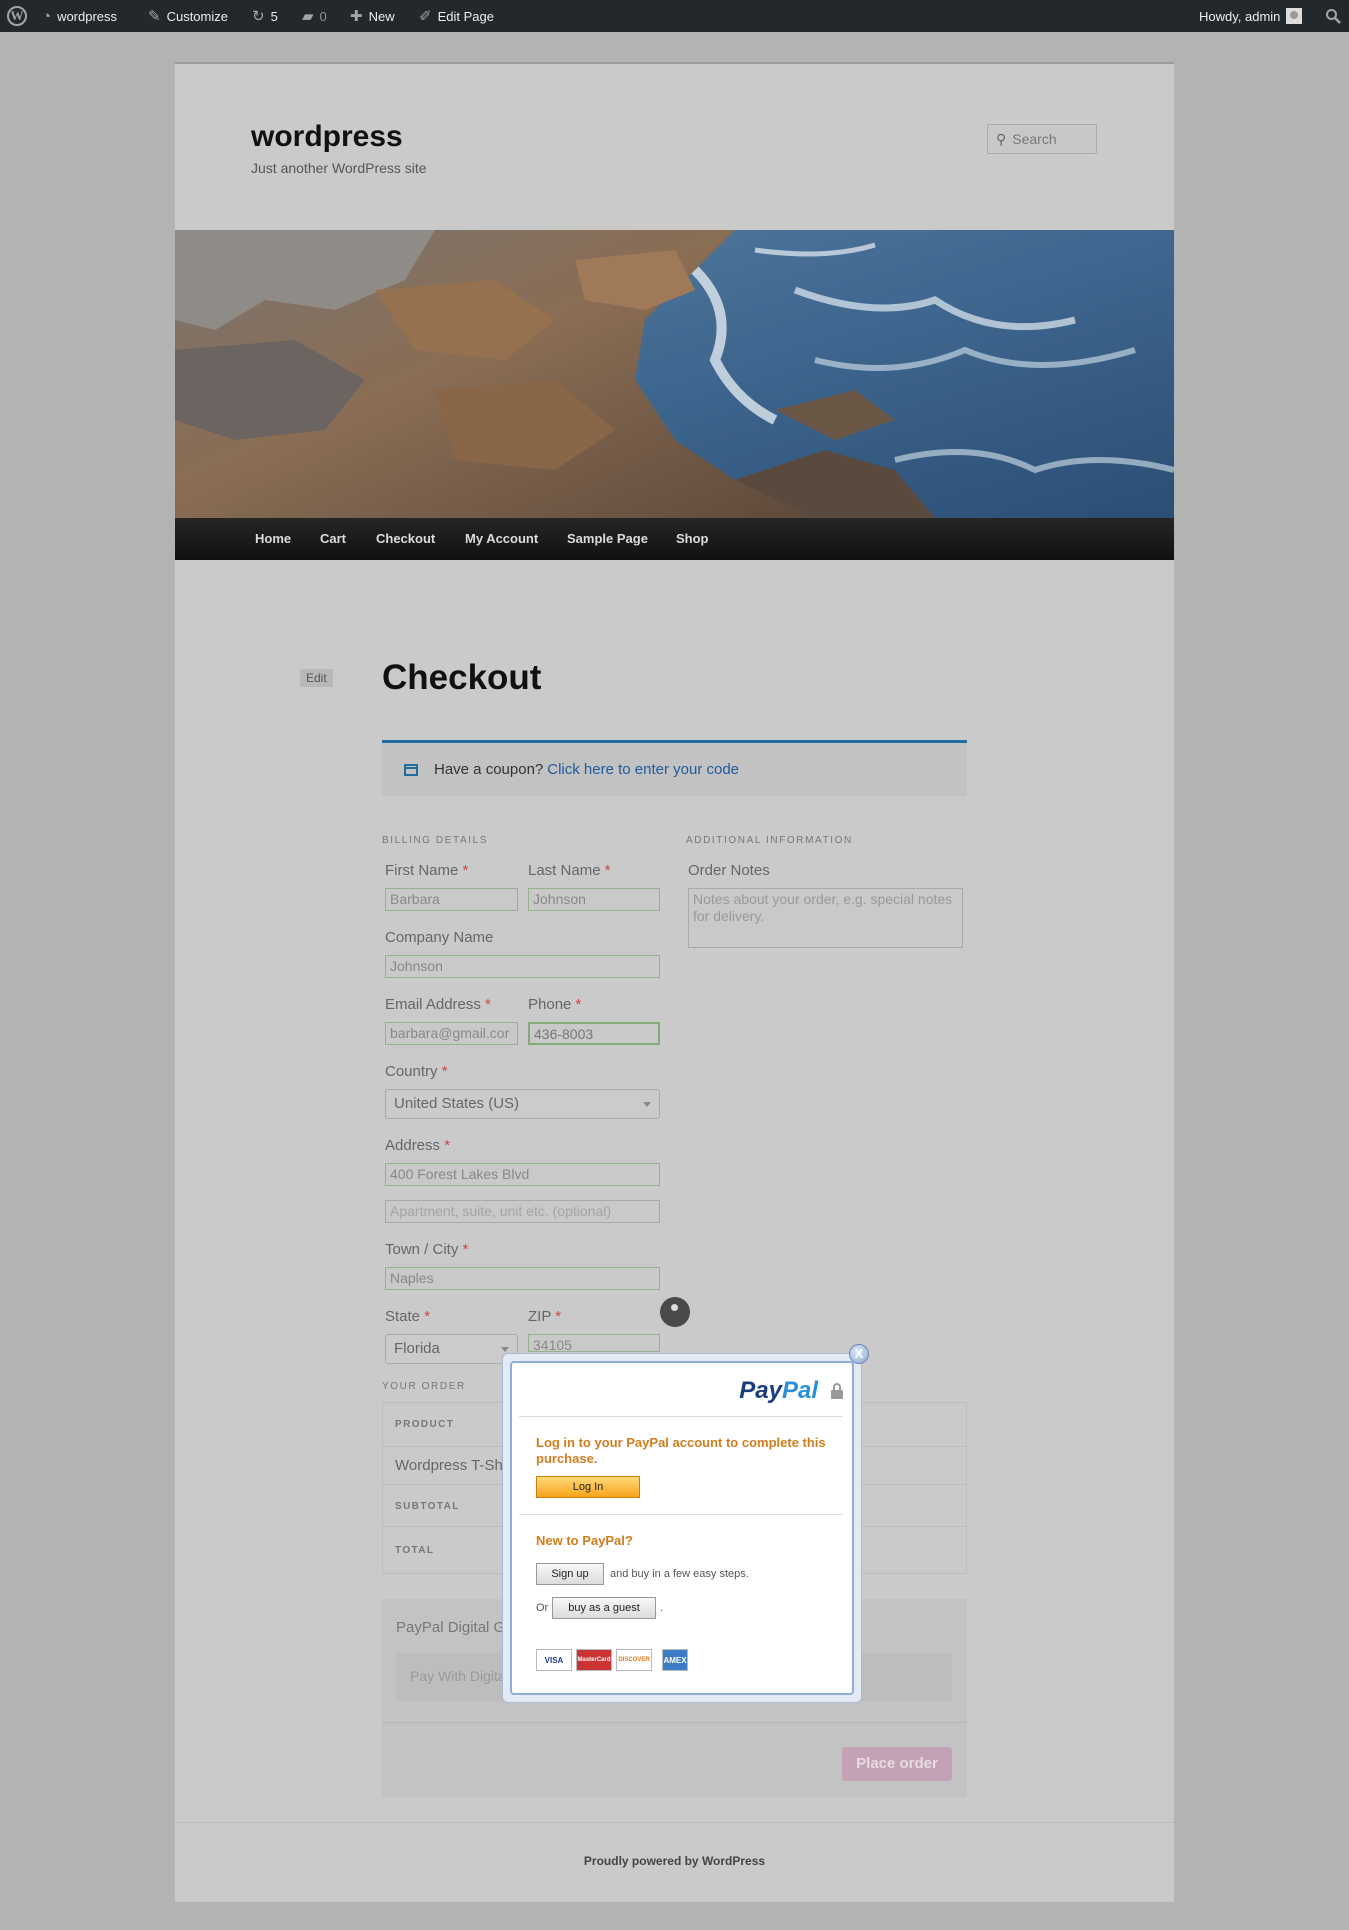  What do you see at coordinates (333, 539) in the screenshot?
I see `nav-item-cart: Cart` at bounding box center [333, 539].